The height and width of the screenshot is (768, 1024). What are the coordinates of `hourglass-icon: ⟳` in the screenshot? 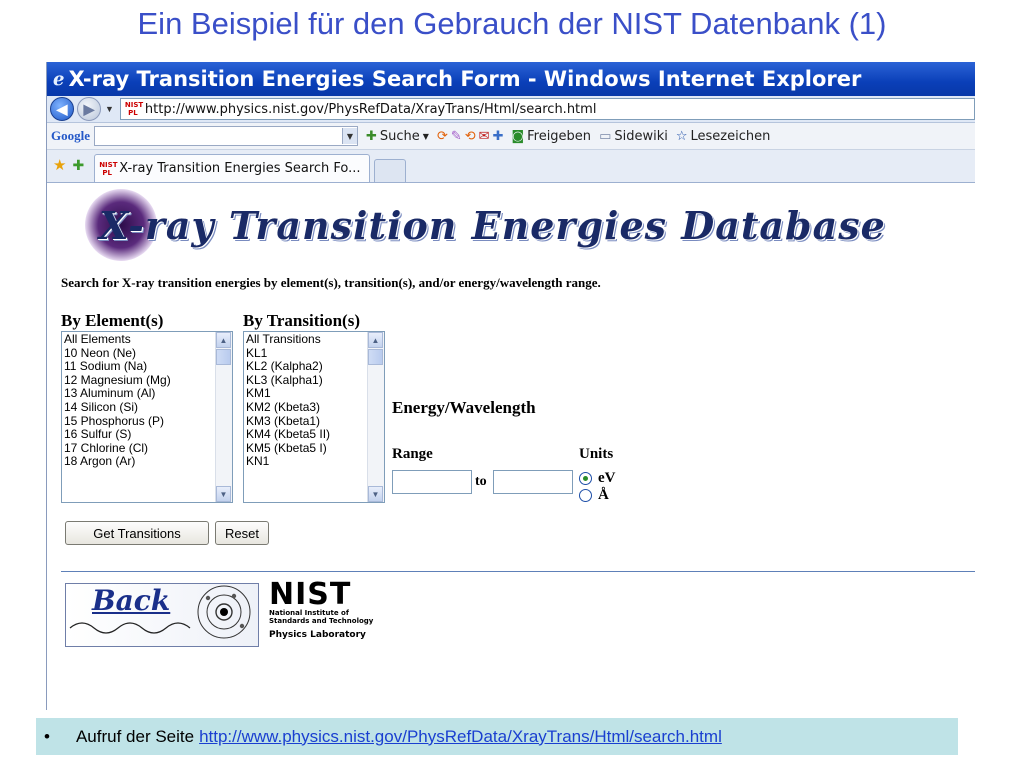 It's located at (442, 136).